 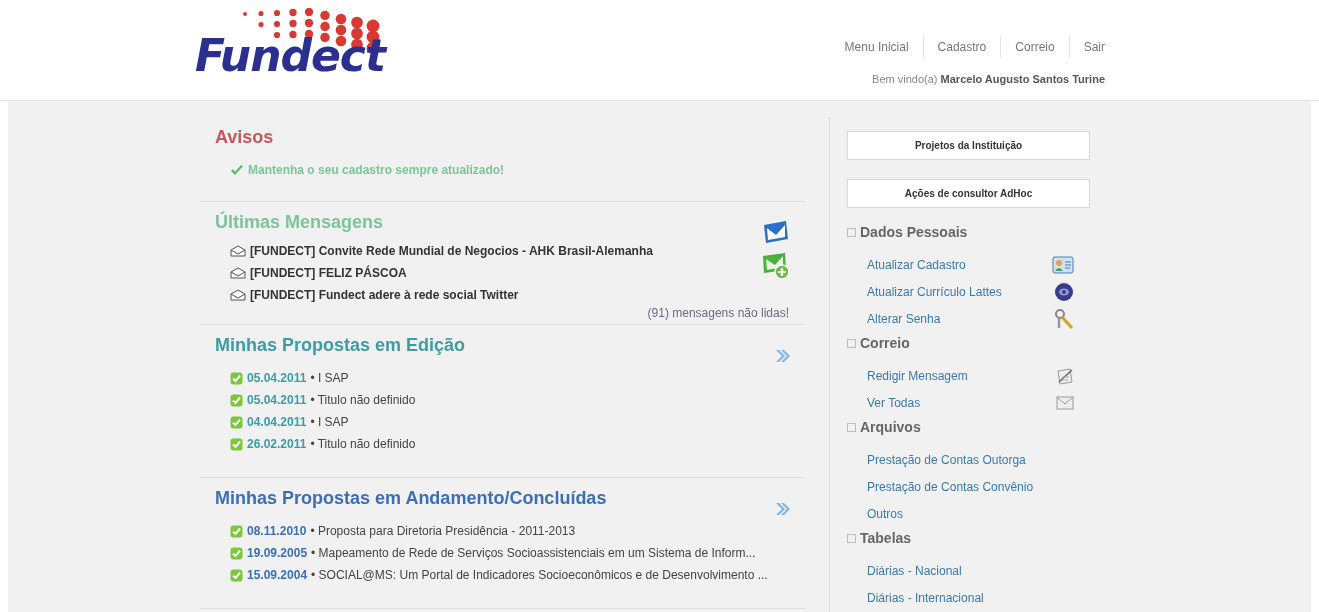 I want to click on proposal-date: 19.09.2005, so click(x=277, y=553).